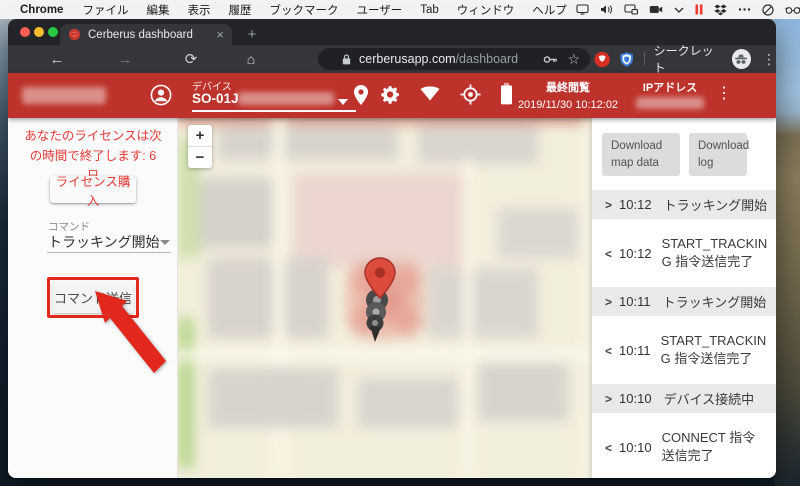 This screenshot has width=800, height=486. What do you see at coordinates (787, 252) in the screenshot?
I see `desktop-wallpaper` at bounding box center [787, 252].